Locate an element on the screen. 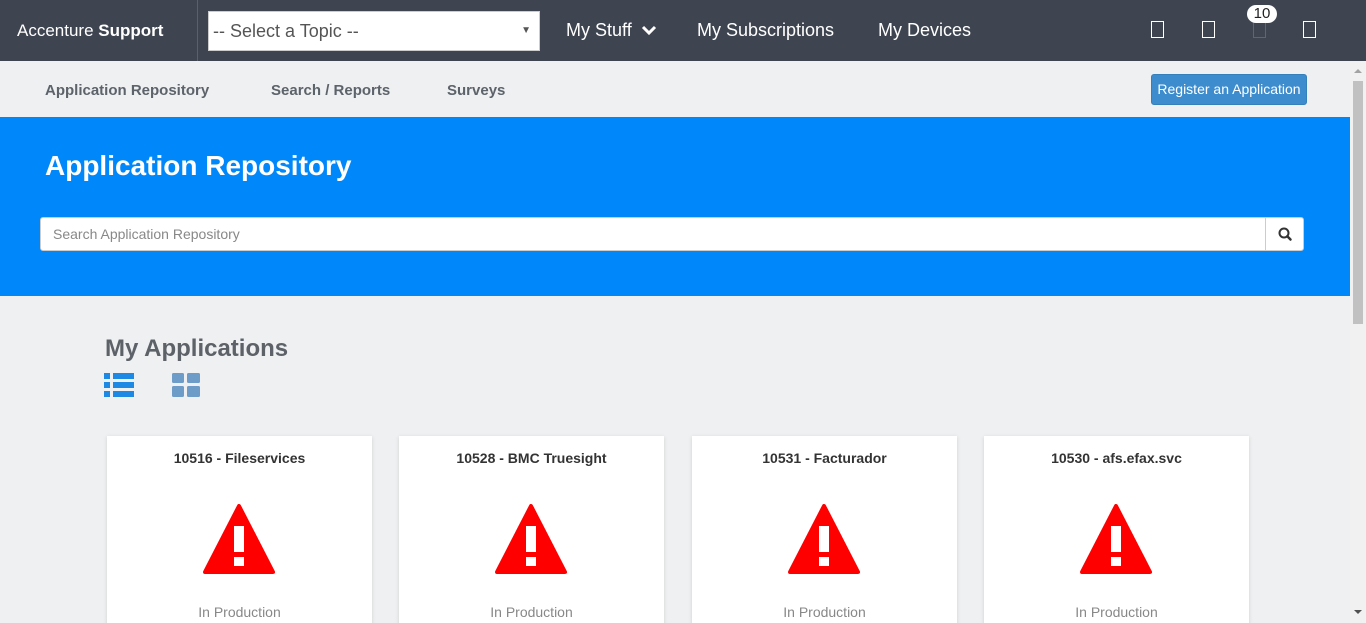  list-view-icon is located at coordinates (119, 385).